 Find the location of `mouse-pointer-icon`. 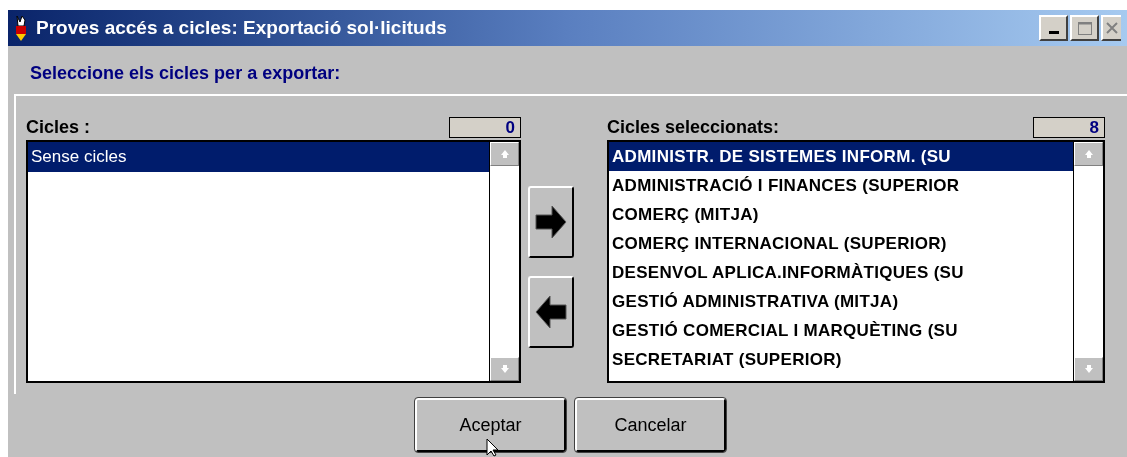

mouse-pointer-icon is located at coordinates (493, 447).